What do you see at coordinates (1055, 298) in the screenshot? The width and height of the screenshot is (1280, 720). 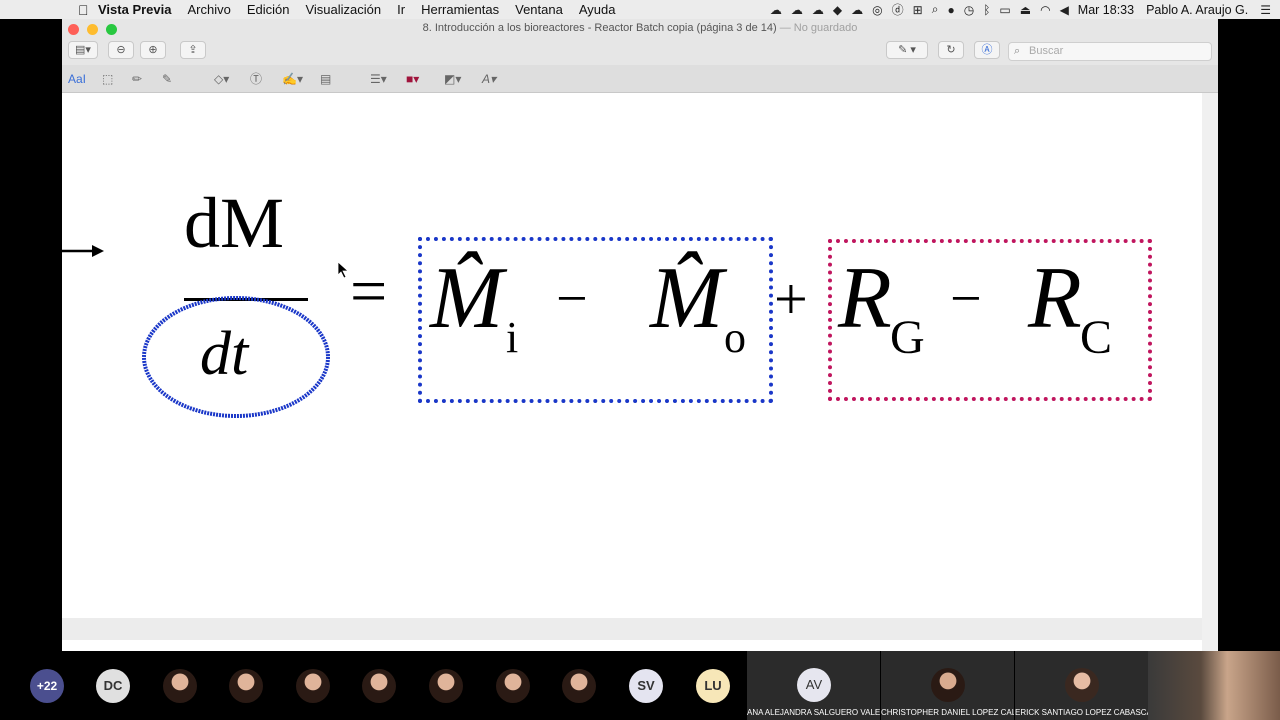 I see `term-consumption: R` at bounding box center [1055, 298].